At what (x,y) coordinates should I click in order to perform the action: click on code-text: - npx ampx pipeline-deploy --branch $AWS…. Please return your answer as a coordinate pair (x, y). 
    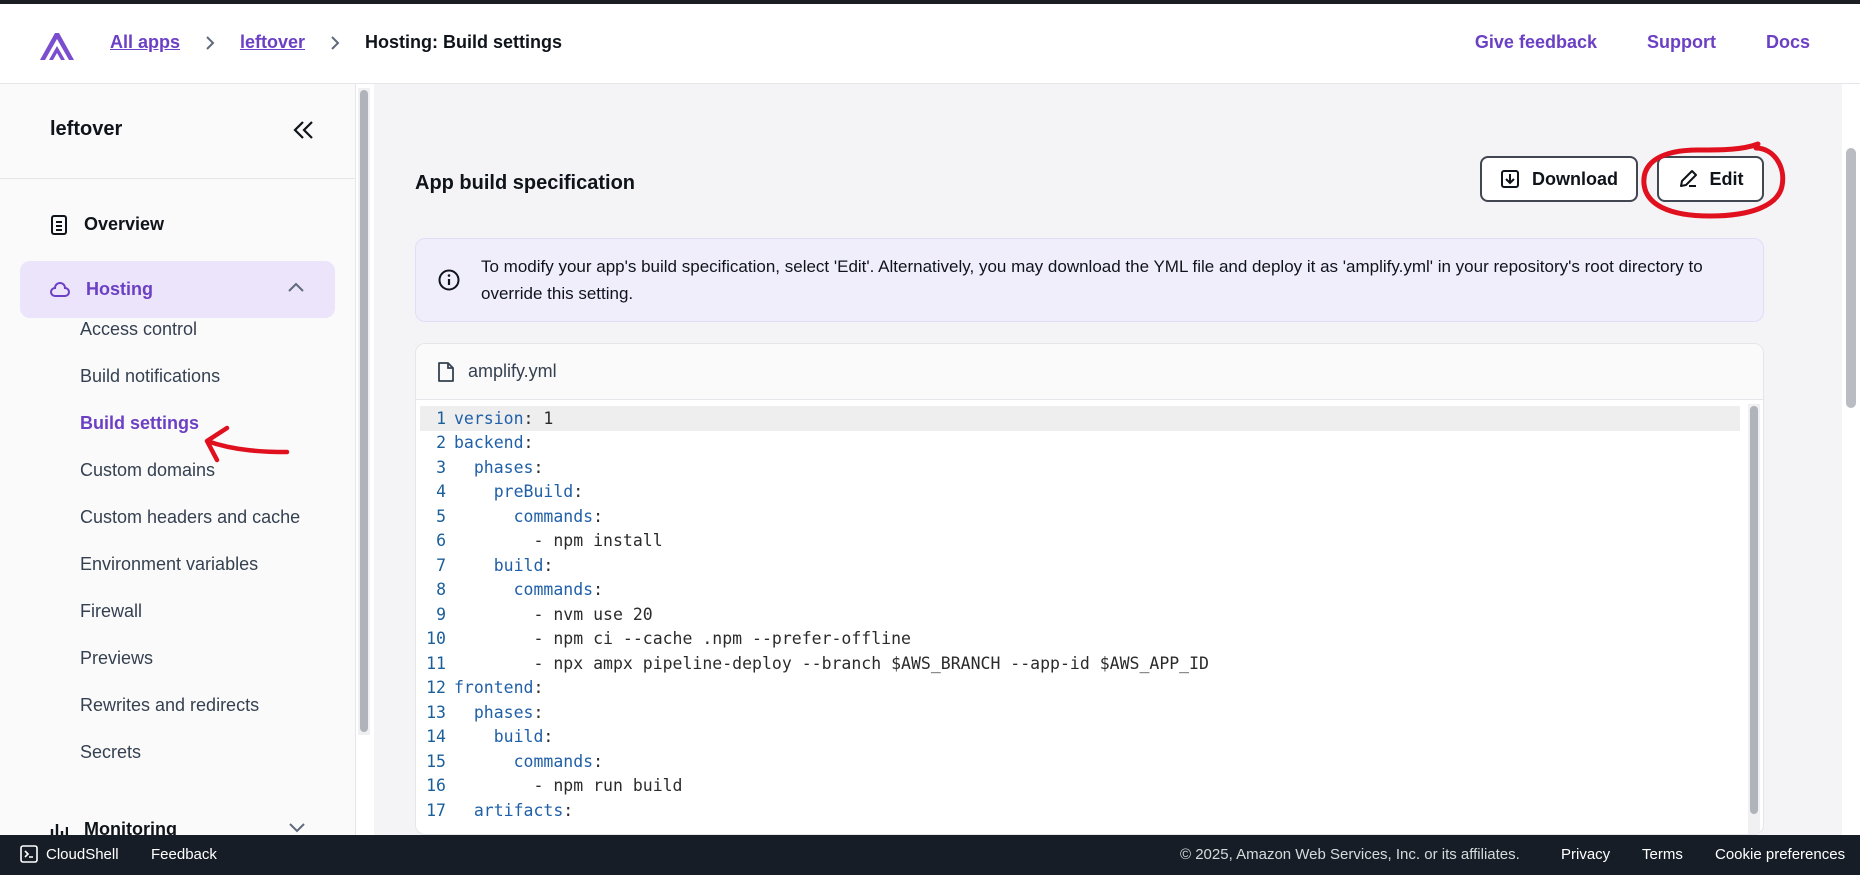
    Looking at the image, I should click on (831, 663).